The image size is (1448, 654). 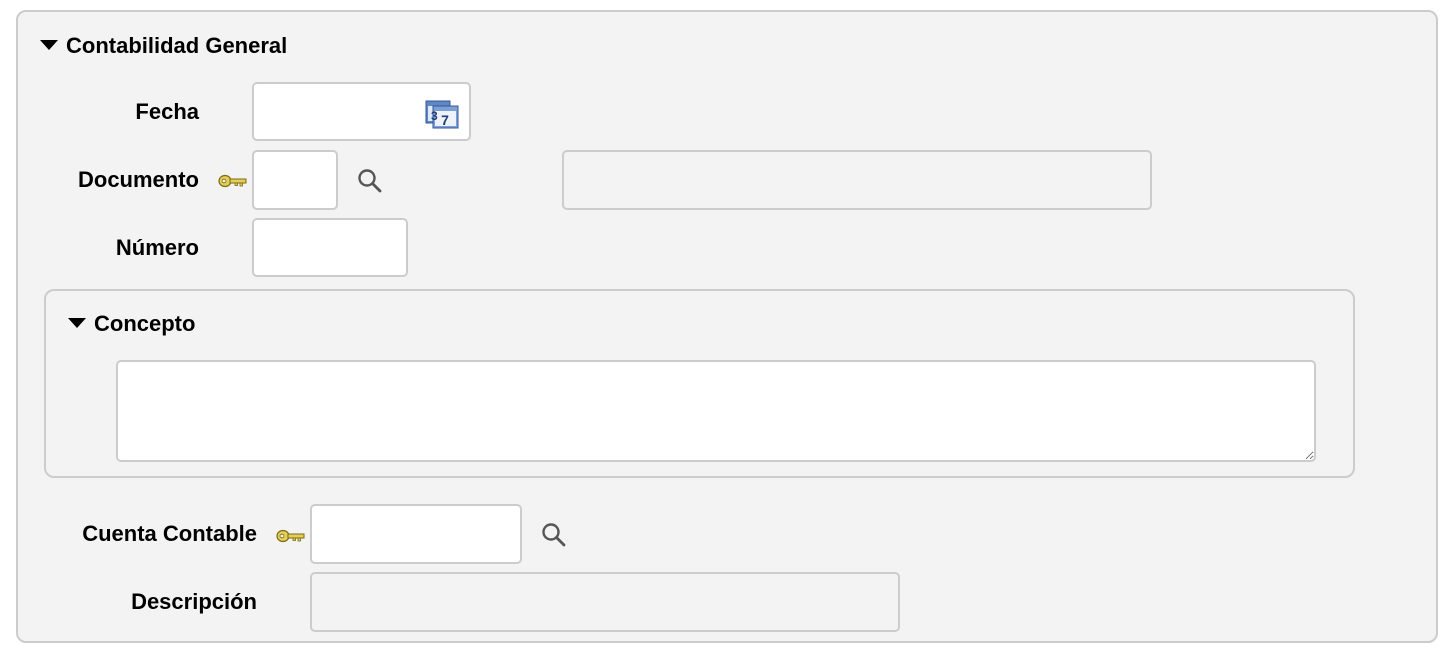 I want to click on concepto-textarea, so click(x=716, y=411).